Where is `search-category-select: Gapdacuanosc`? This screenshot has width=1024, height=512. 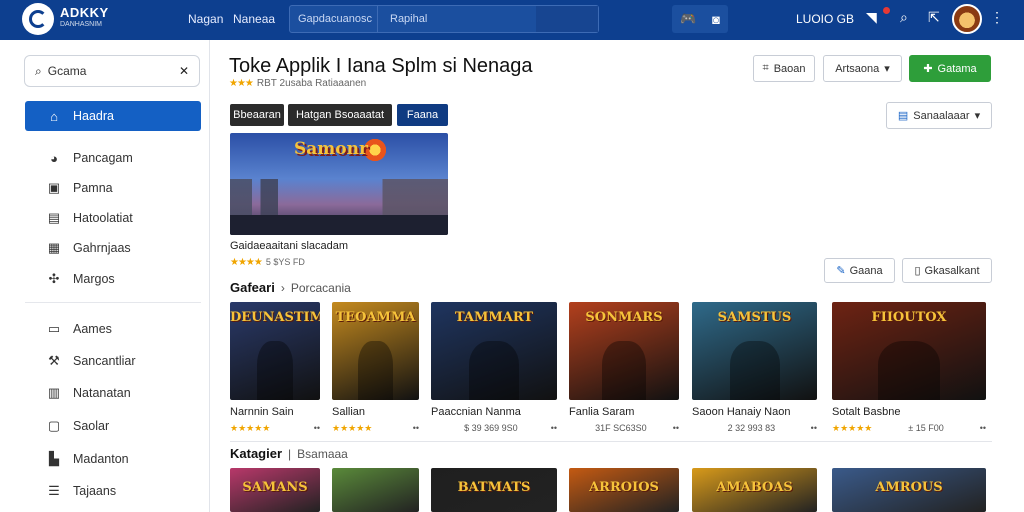 search-category-select: Gapdacuanosc is located at coordinates (334, 19).